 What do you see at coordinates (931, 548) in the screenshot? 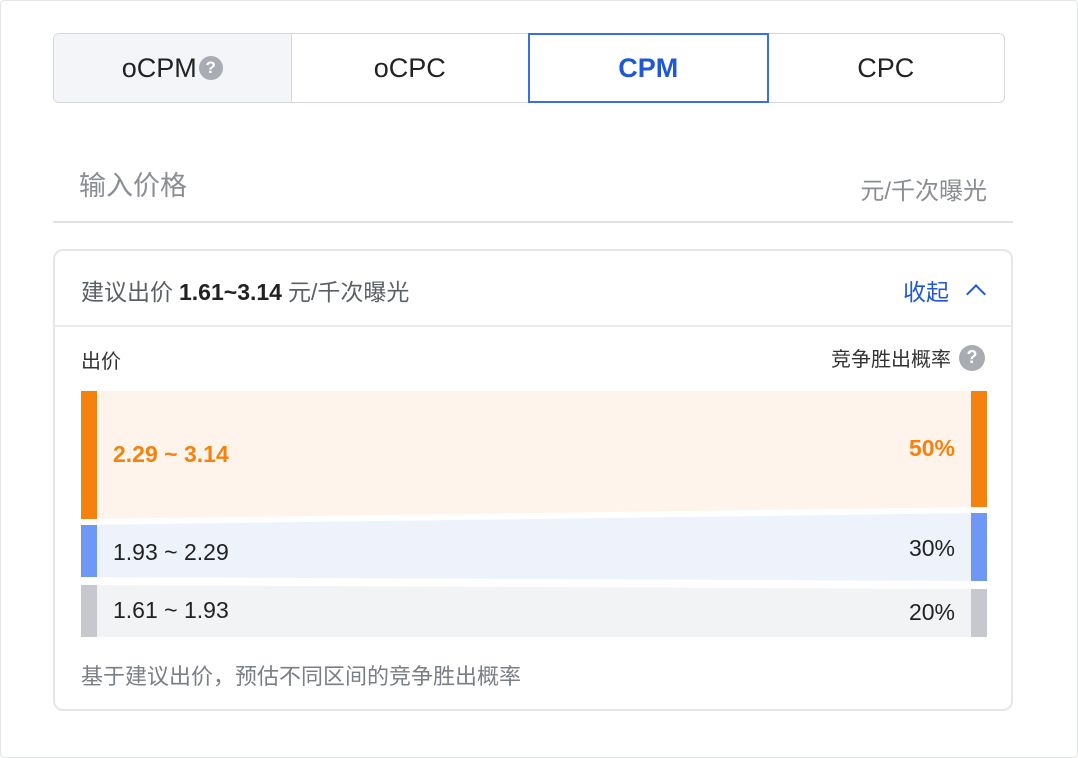
I see `band-percent: 30%` at bounding box center [931, 548].